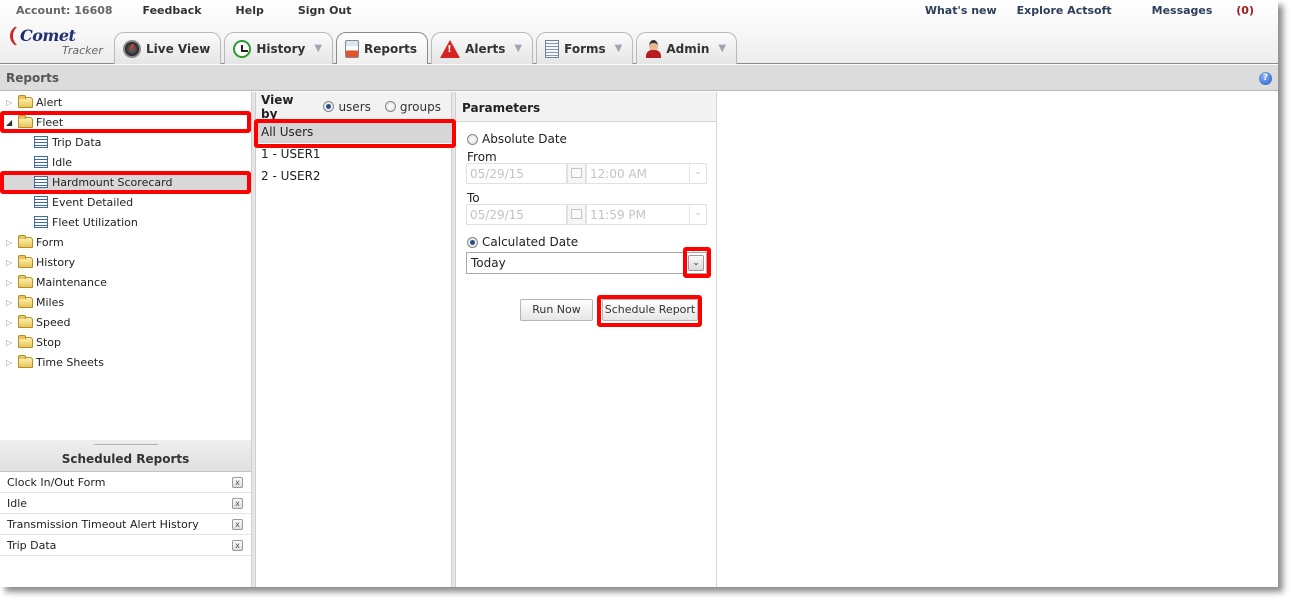 This screenshot has width=1294, height=604. What do you see at coordinates (77, 142) in the screenshot?
I see `tree-label: Trip Data` at bounding box center [77, 142].